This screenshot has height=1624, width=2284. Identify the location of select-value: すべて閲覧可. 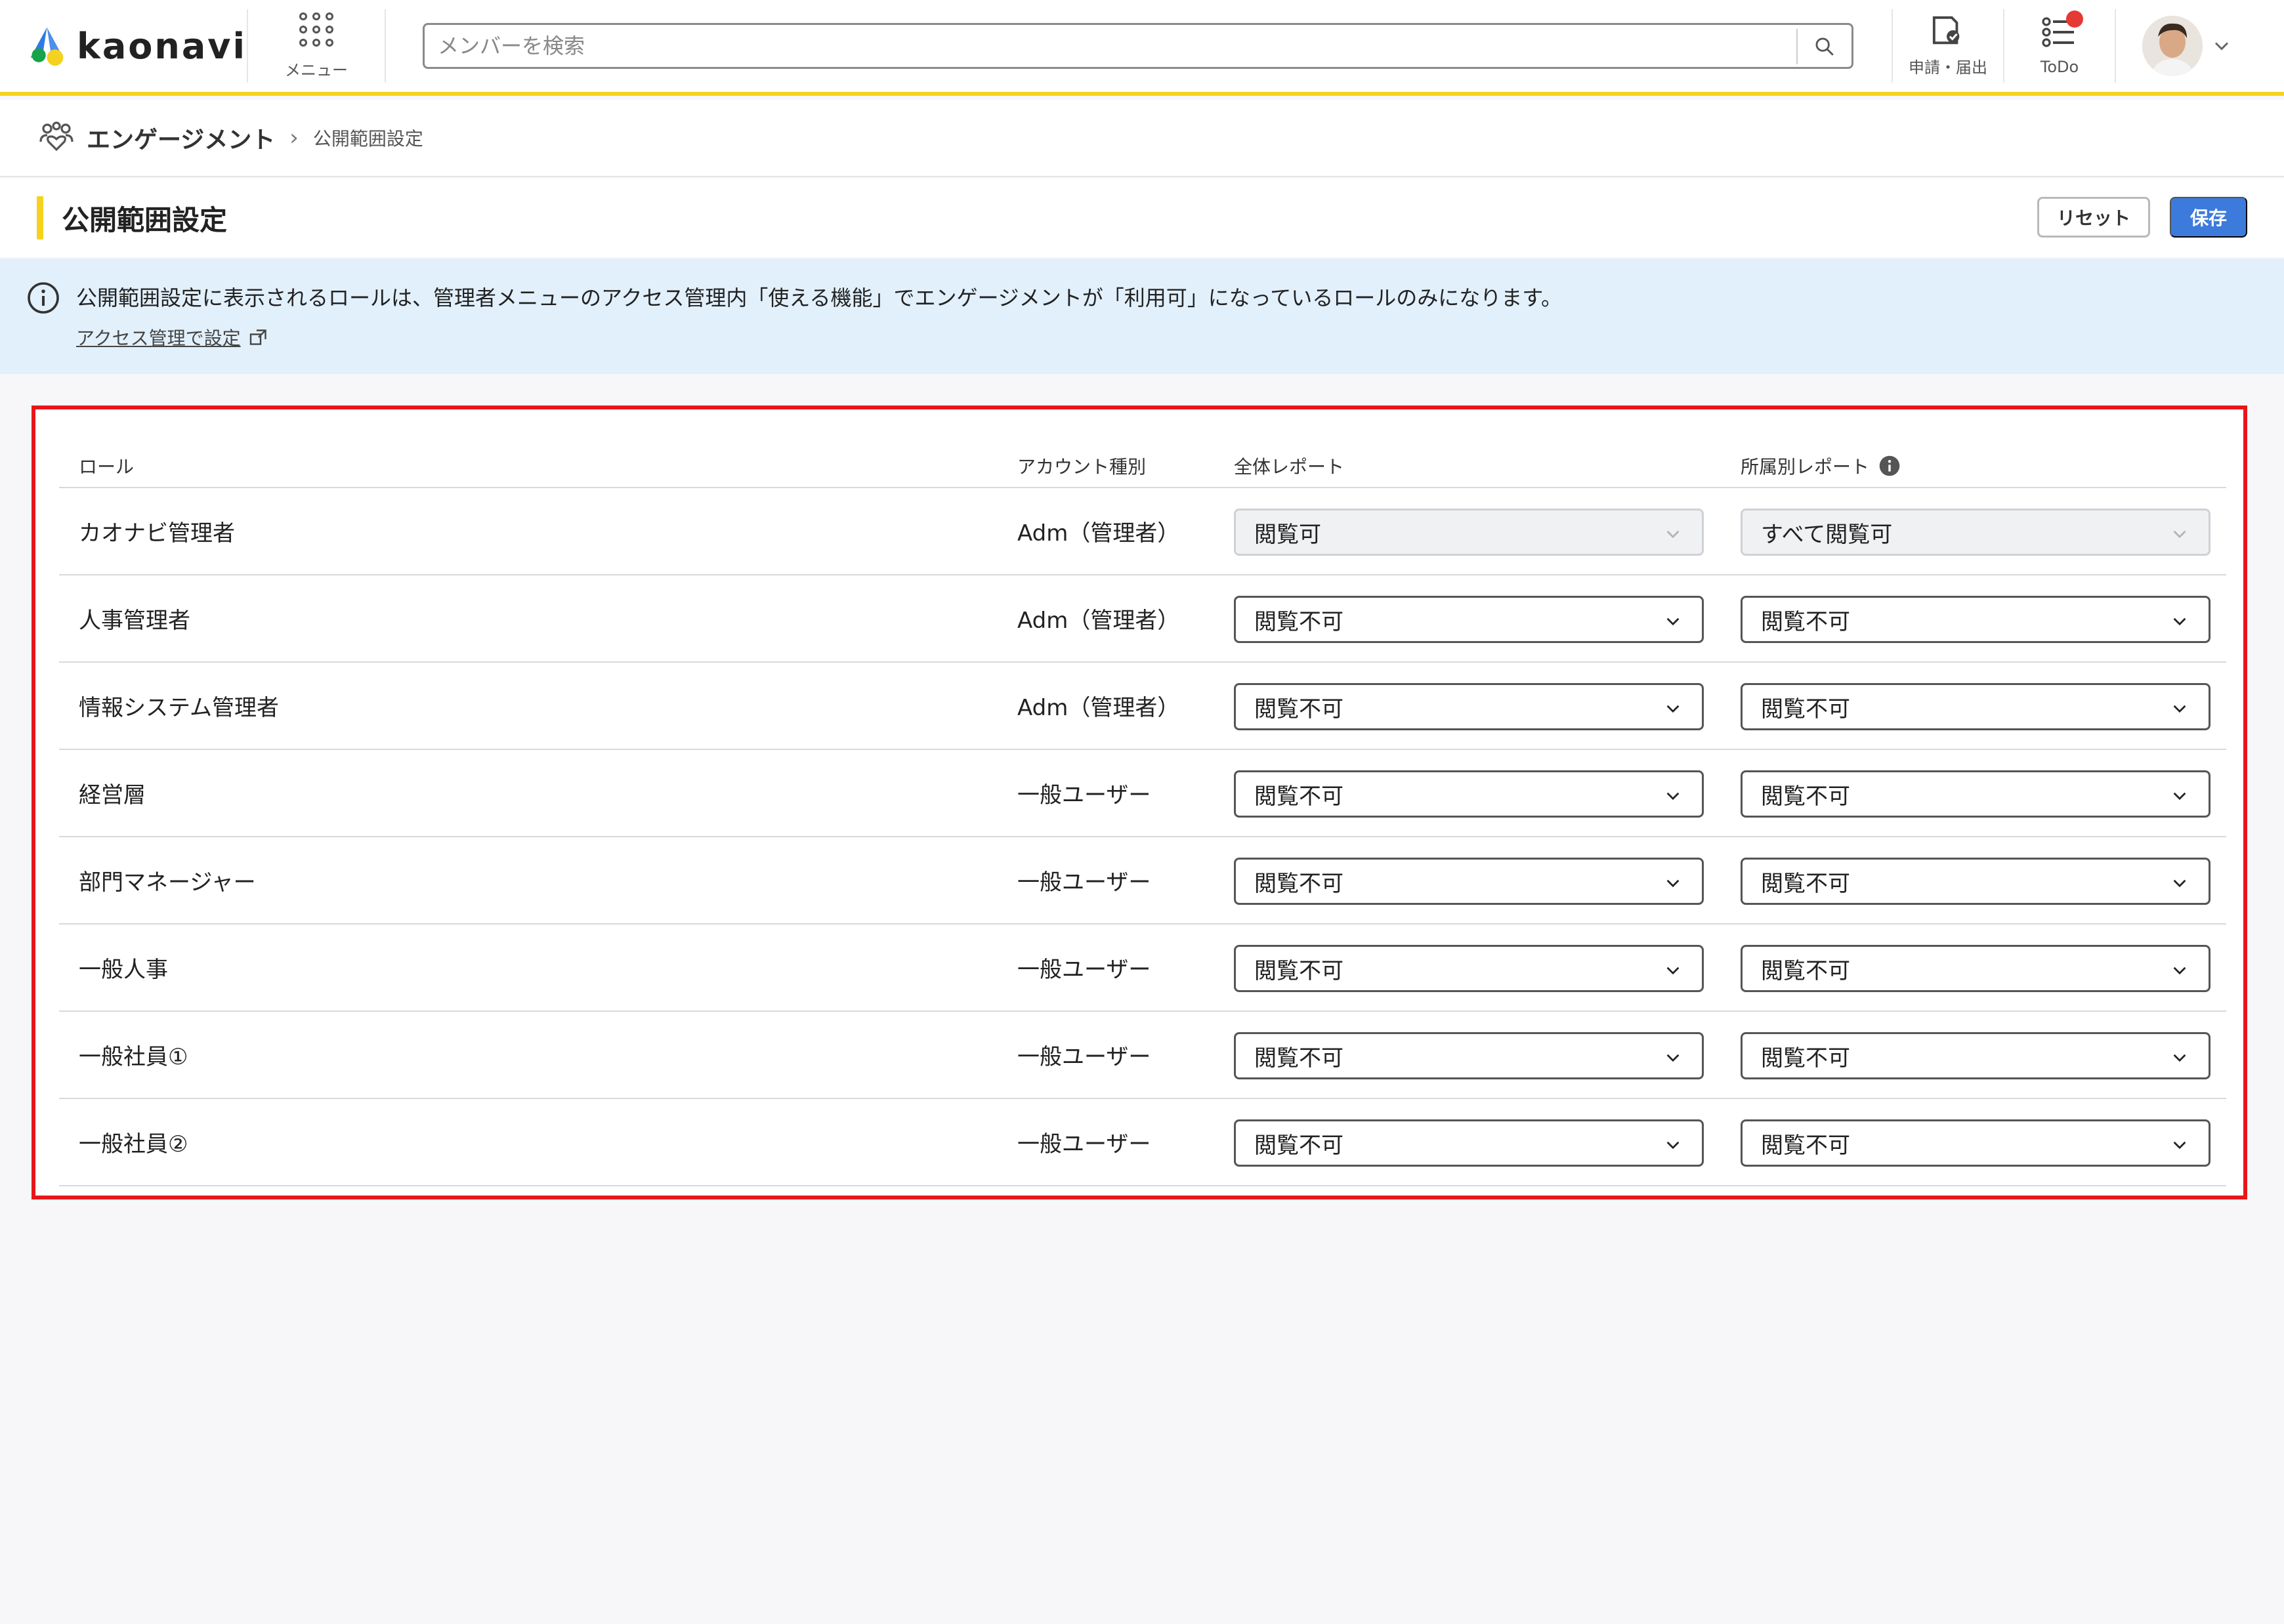
(1827, 534).